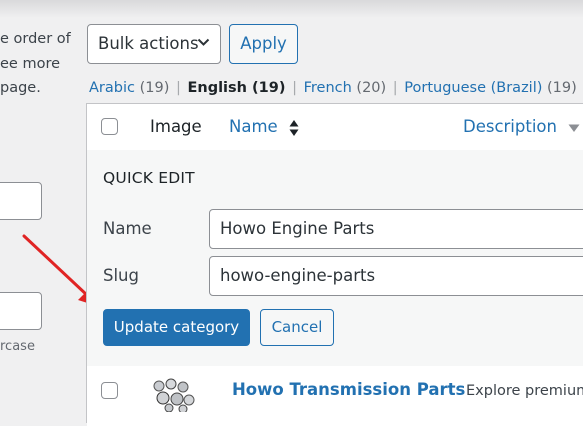 This screenshot has height=426, width=583. I want to click on name-label: Name, so click(127, 228).